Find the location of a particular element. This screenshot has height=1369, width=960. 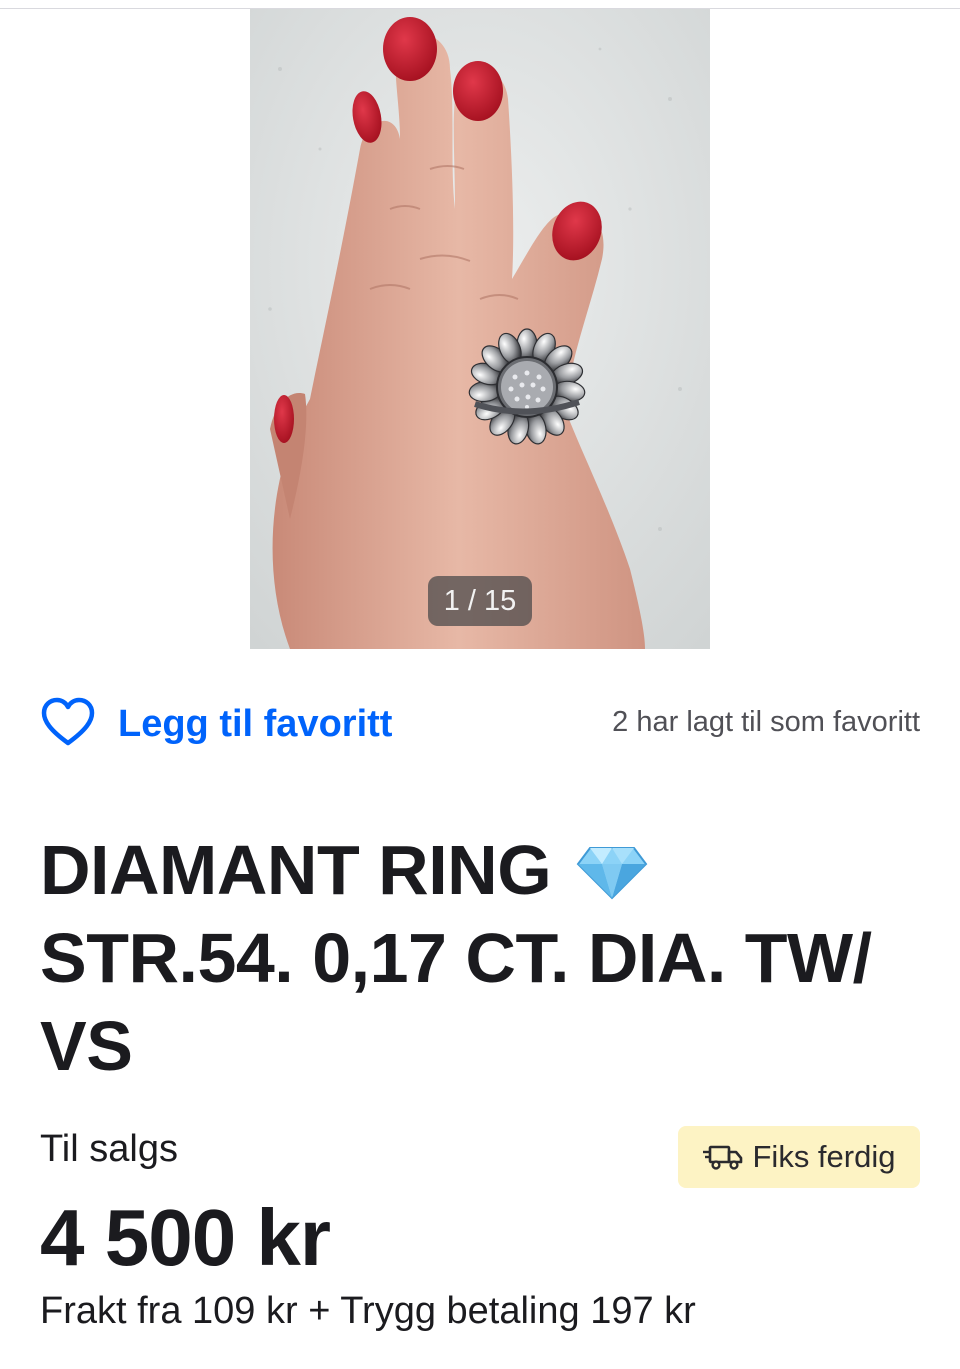

listing-title-main: DIAMANT RING is located at coordinates (296, 870).